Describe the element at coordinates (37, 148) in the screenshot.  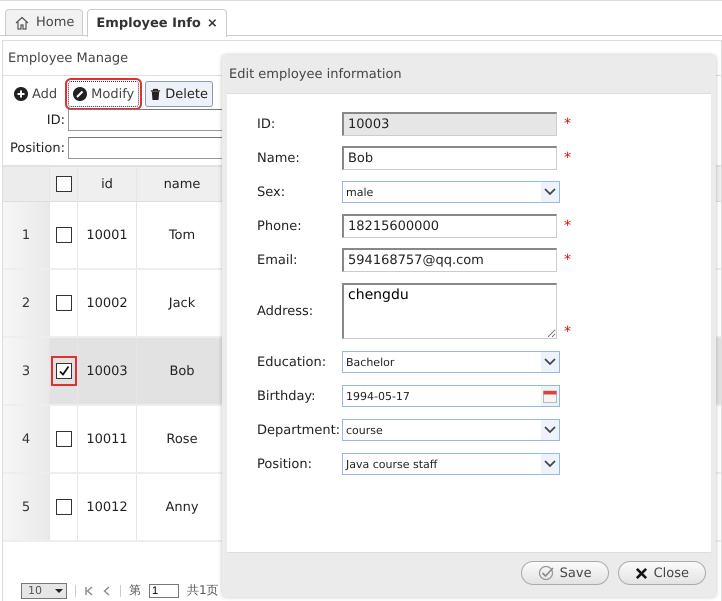
I see `search-label: Position:` at that location.